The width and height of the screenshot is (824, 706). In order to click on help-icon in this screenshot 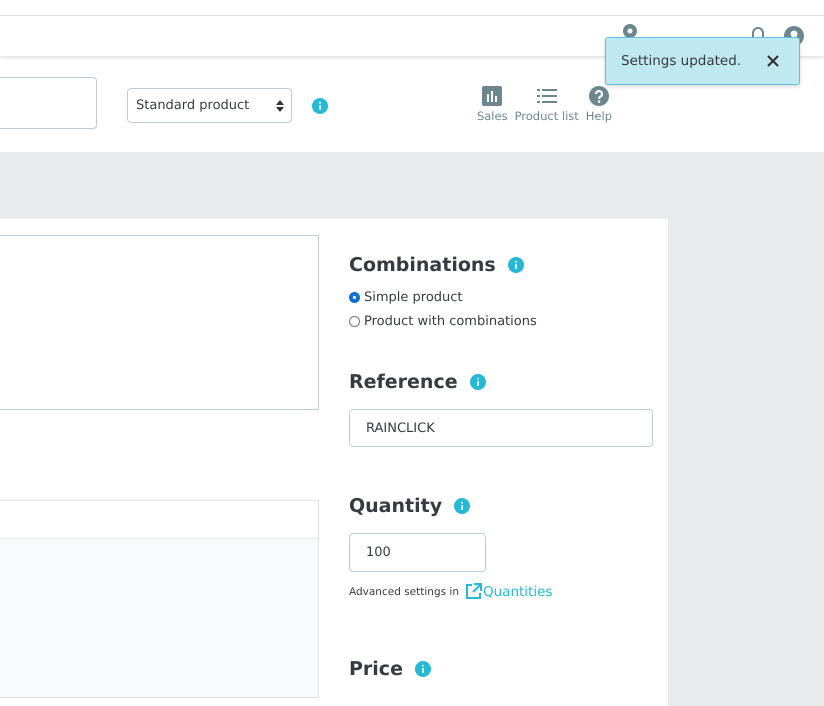, I will do `click(598, 96)`.